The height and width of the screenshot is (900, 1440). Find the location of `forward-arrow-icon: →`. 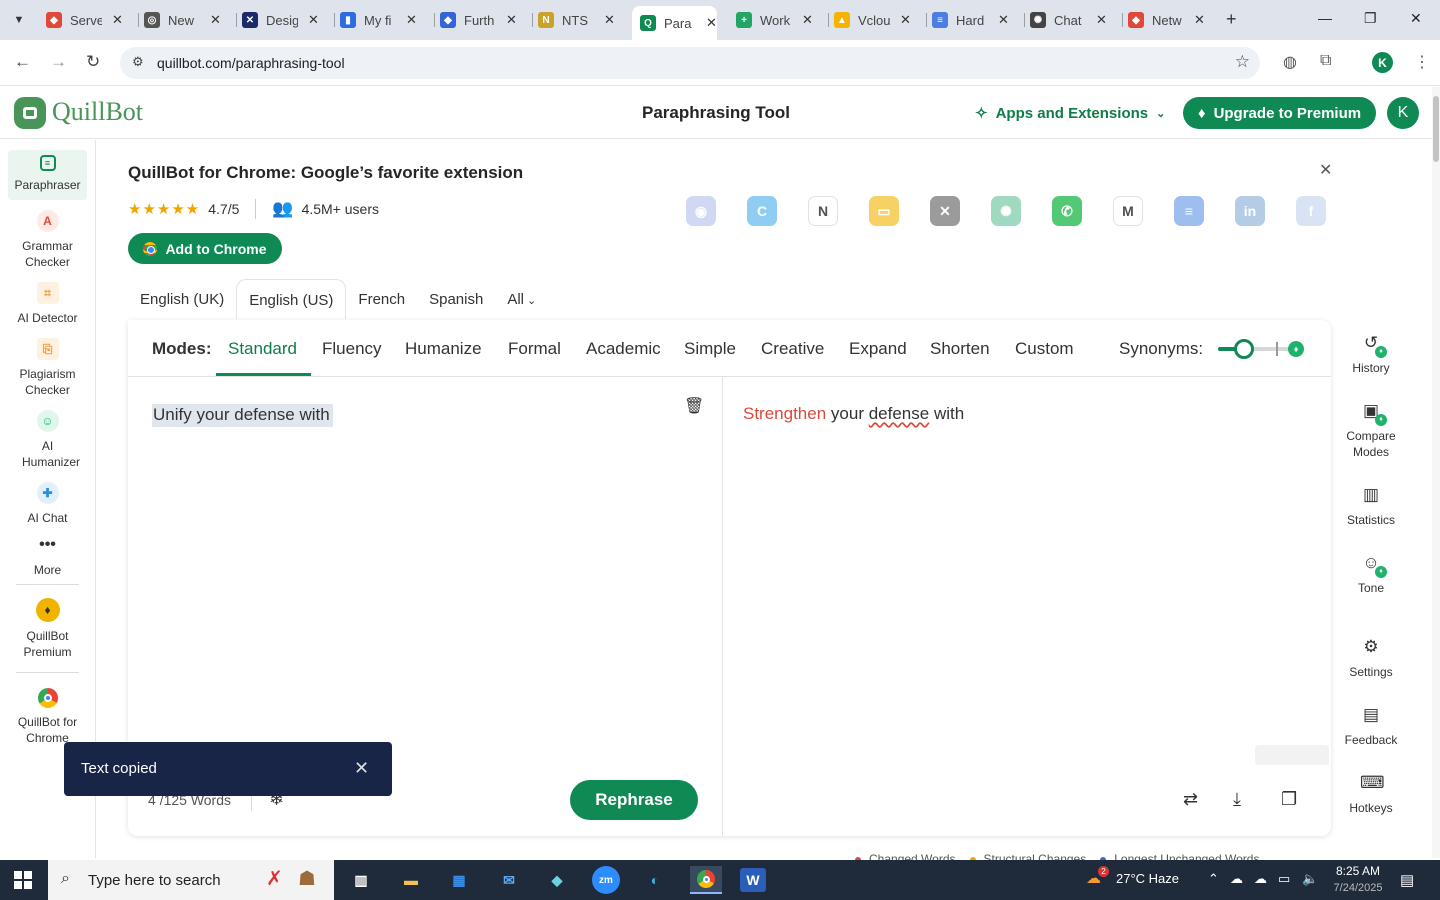

forward-arrow-icon: → is located at coordinates (58, 62).